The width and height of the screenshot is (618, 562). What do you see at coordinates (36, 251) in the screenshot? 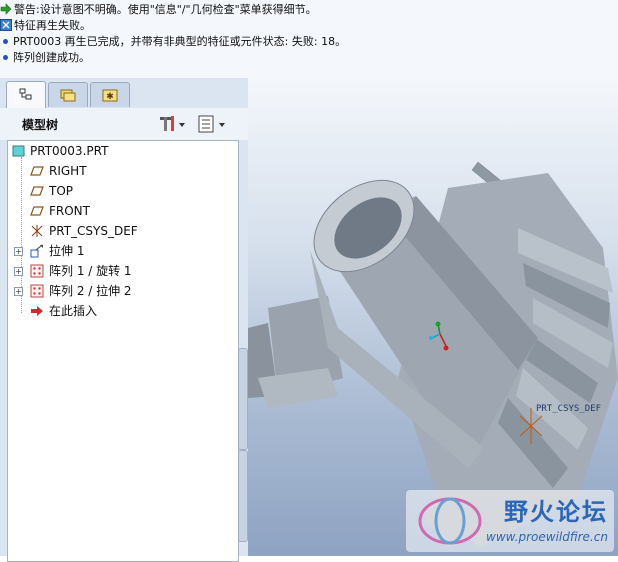
I see `extrude-icon` at bounding box center [36, 251].